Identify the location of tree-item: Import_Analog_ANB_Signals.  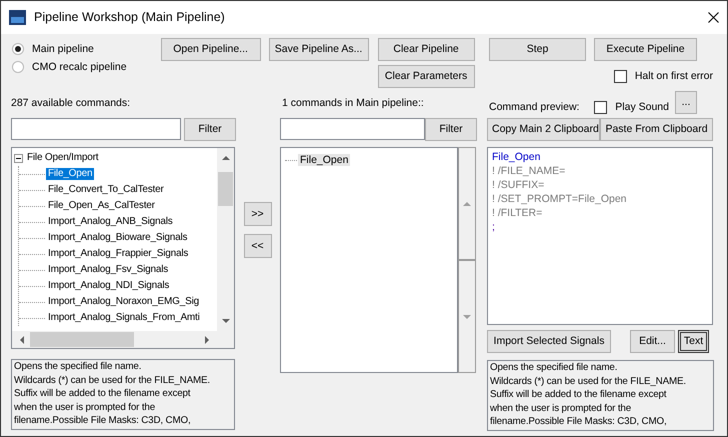
(110, 222).